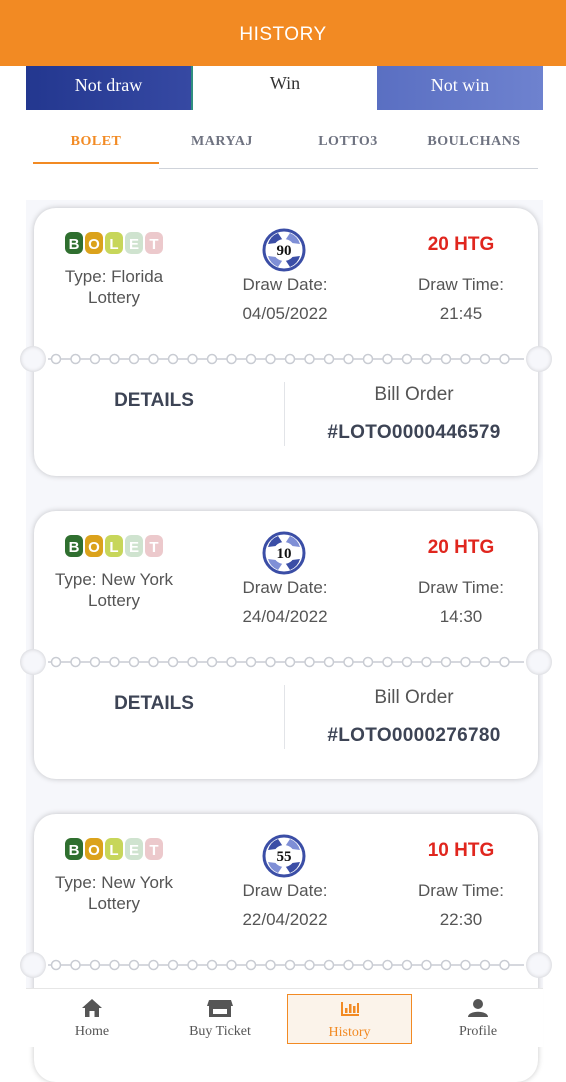  Describe the element at coordinates (220, 1019) in the screenshot. I see `nav-buy-ticket: Buy Ticket` at that location.